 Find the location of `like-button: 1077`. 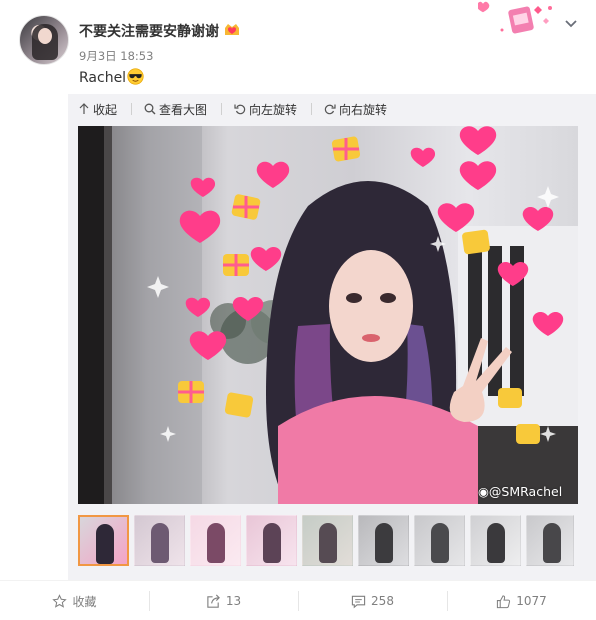

like-button: 1077 is located at coordinates (521, 601).